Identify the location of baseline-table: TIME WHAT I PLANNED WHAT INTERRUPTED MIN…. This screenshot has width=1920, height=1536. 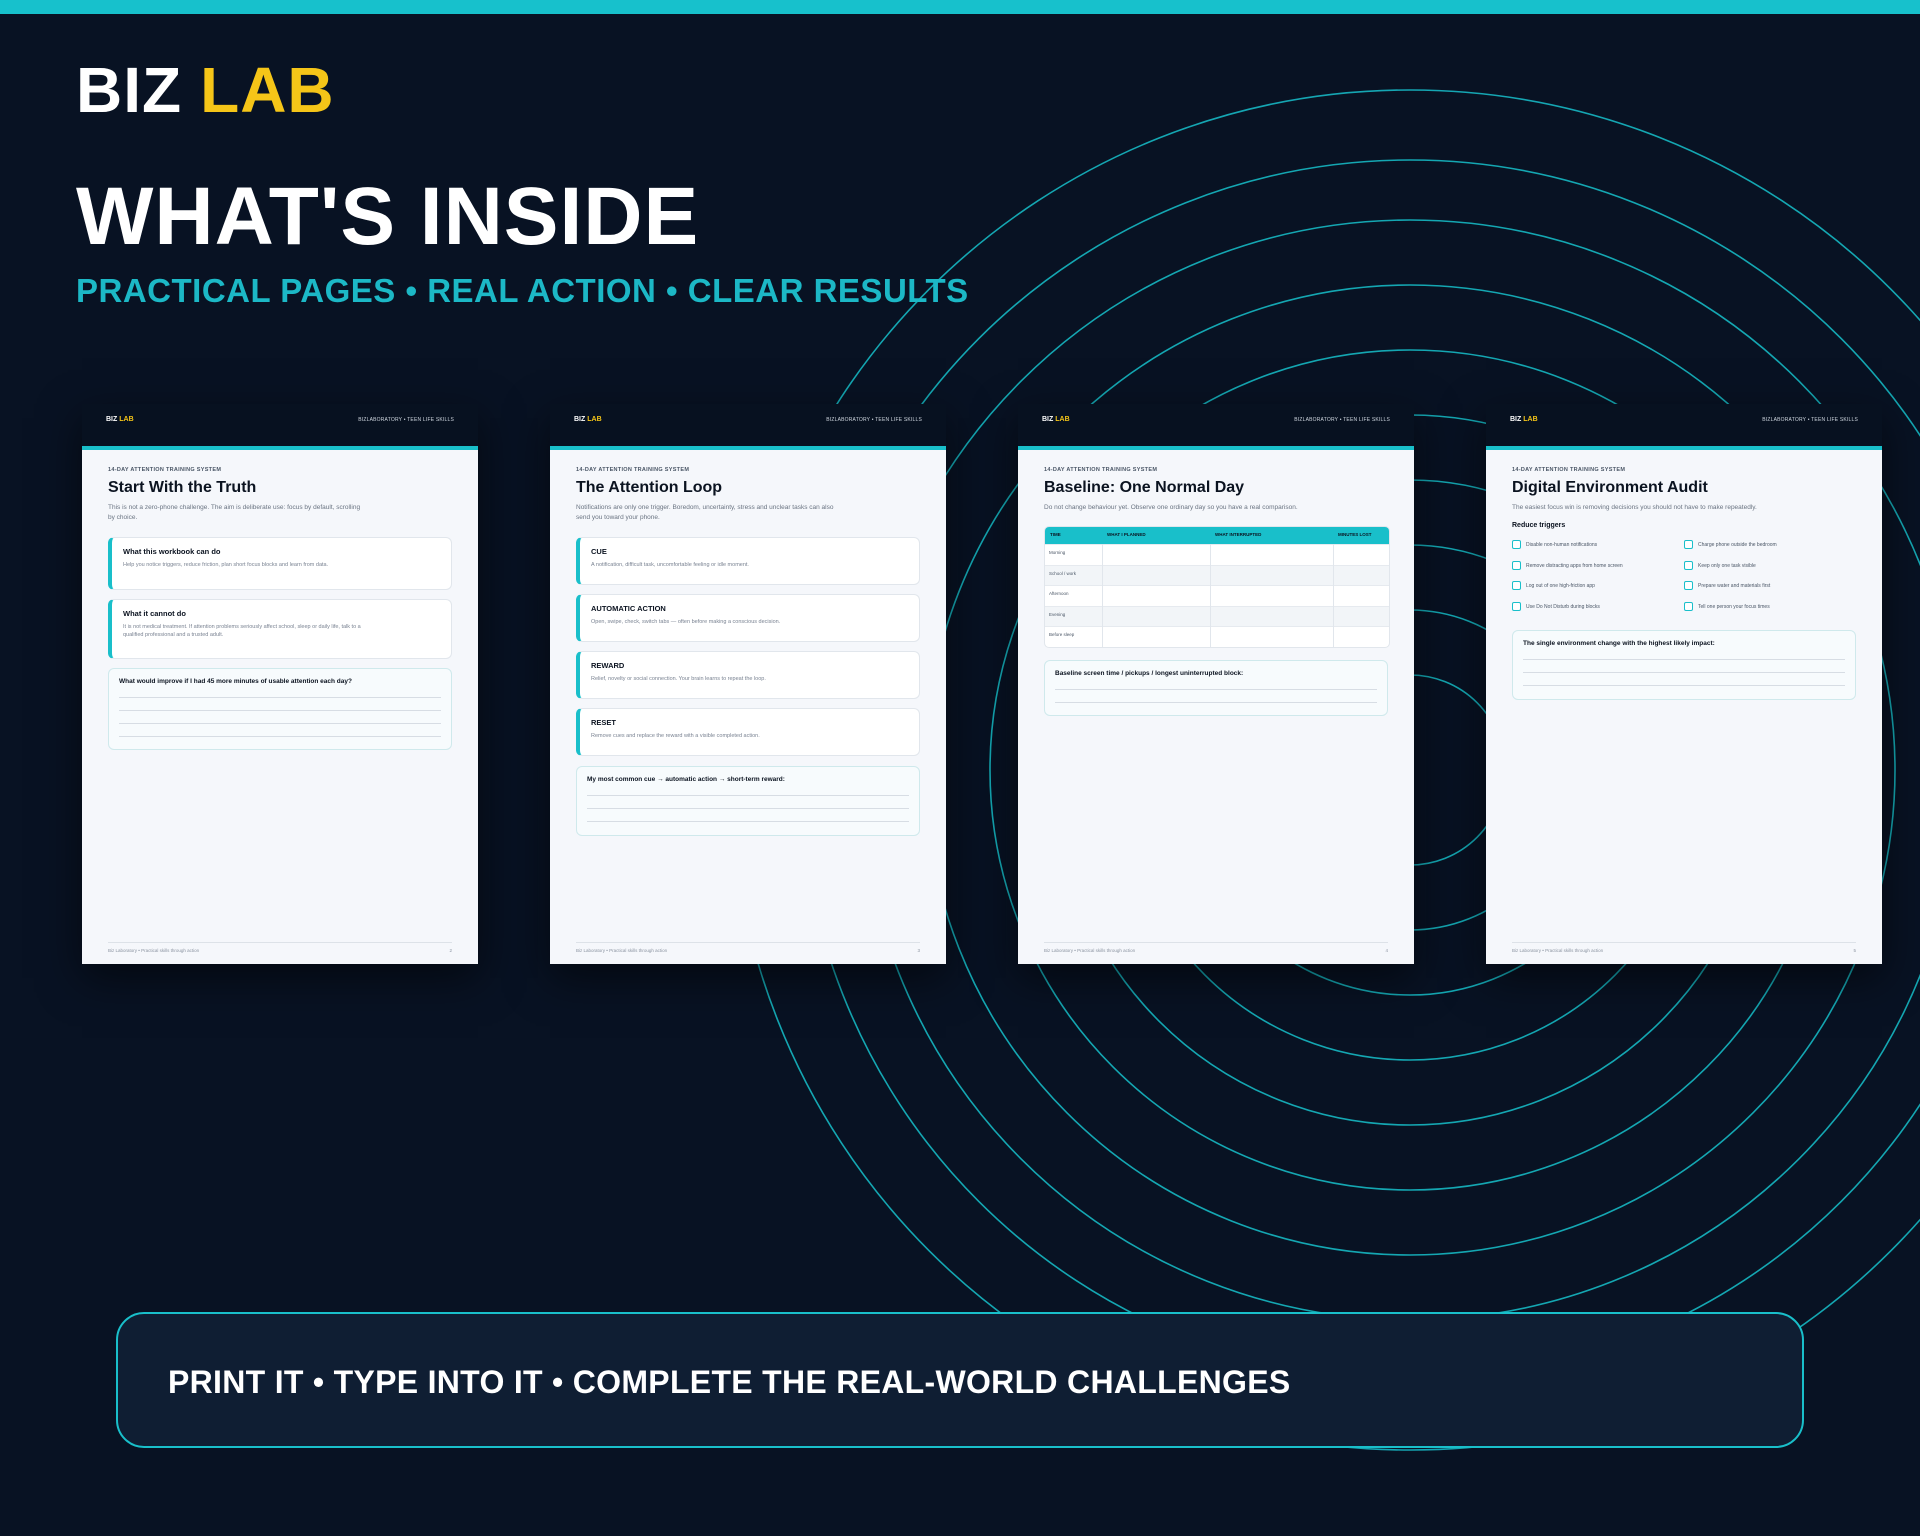
(1217, 587).